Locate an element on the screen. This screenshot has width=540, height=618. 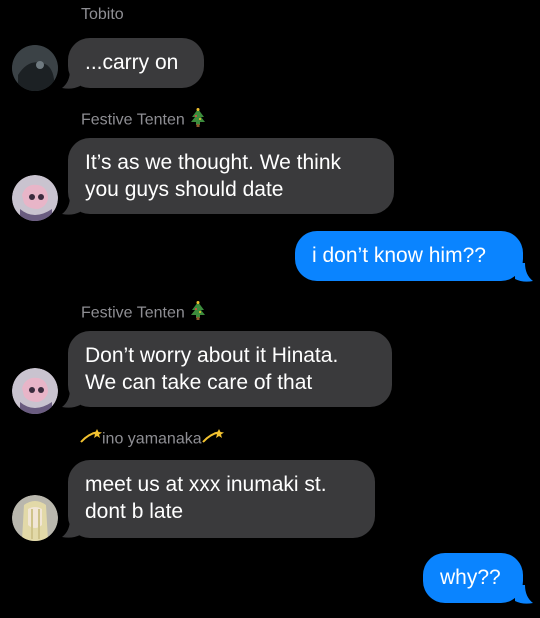
message-text-line: dont b late is located at coordinates (134, 511).